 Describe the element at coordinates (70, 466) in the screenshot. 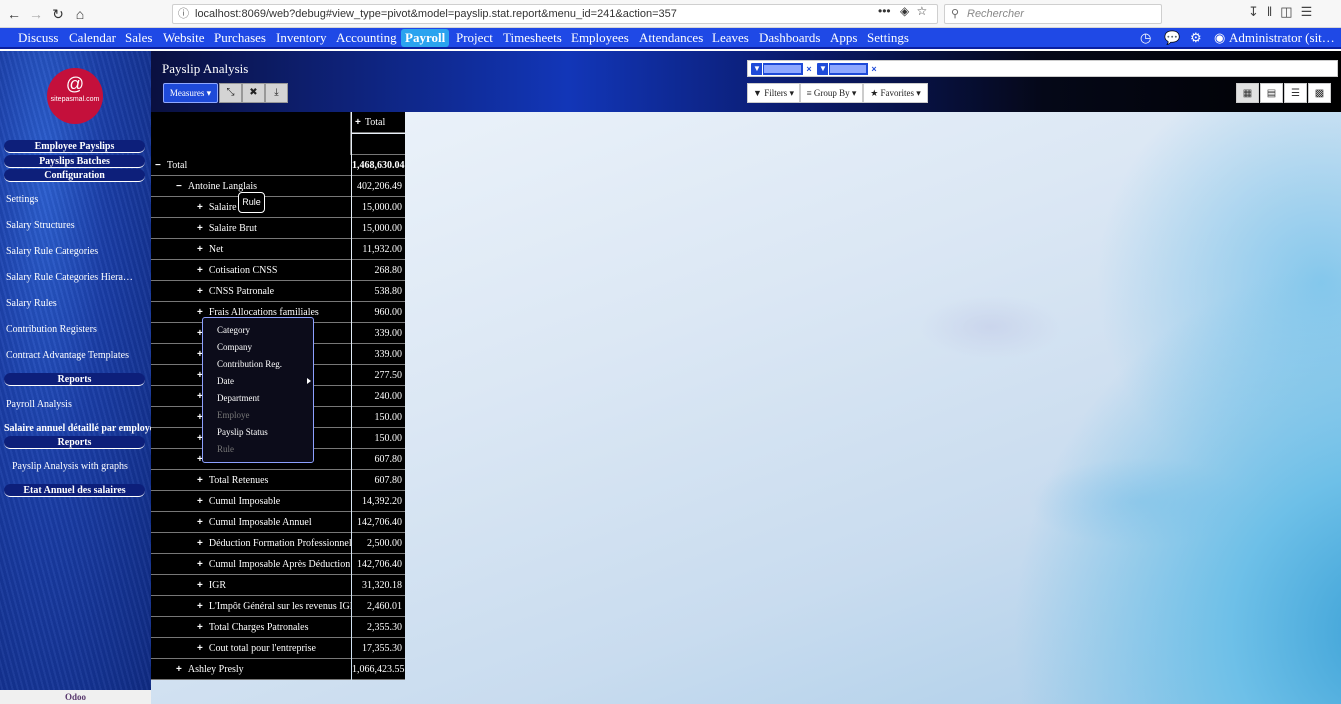

I see `sidebar-item-payslip-graphs: Payslip Analysis with graphs` at that location.